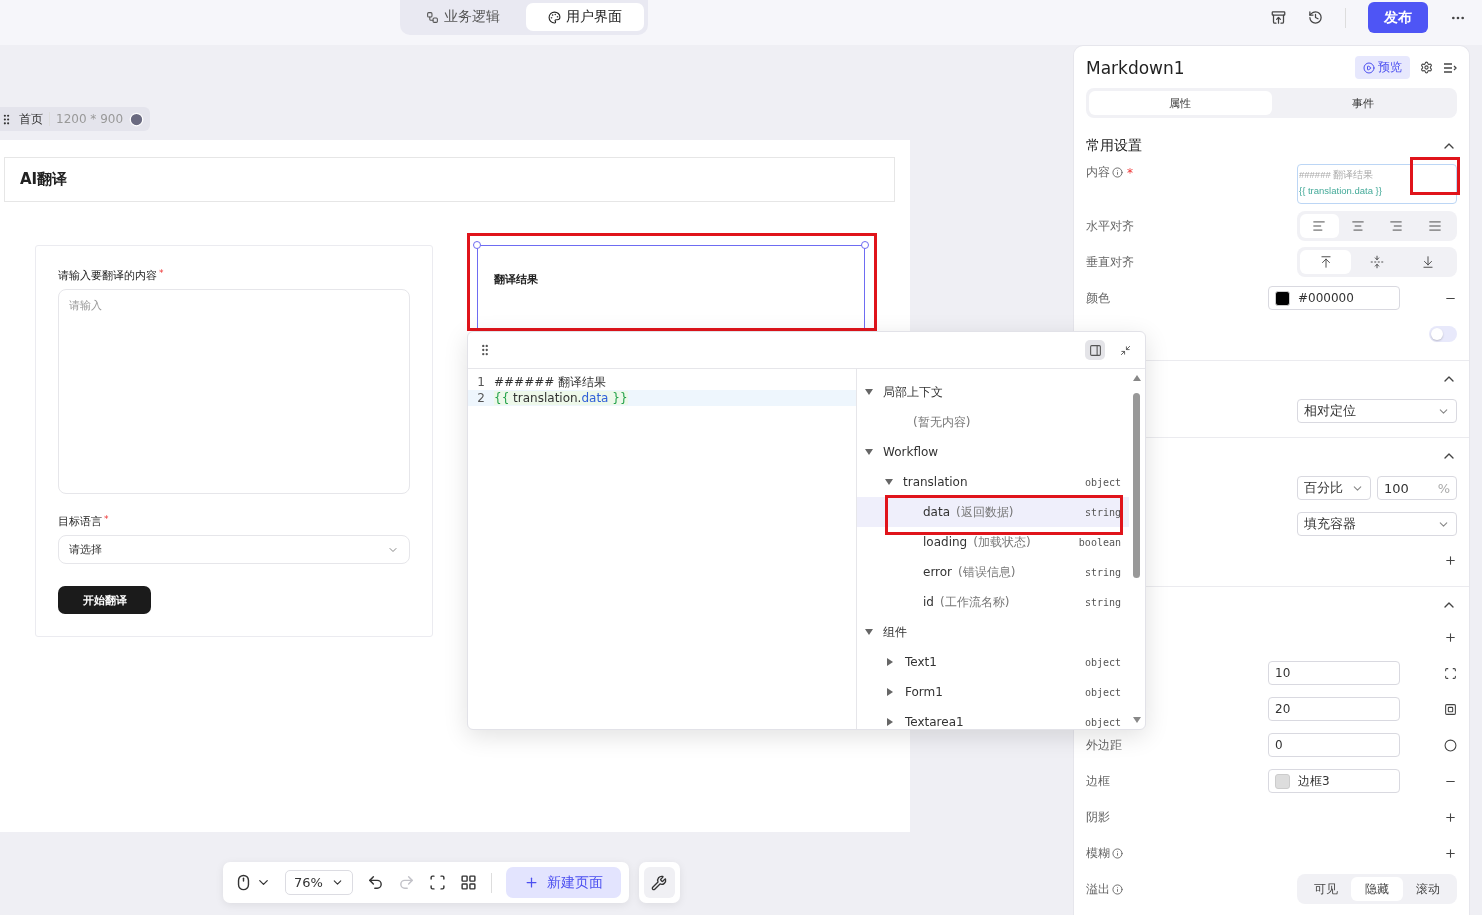 The height and width of the screenshot is (915, 1482). Describe the element at coordinates (554, 17) in the screenshot. I see `palette-icon` at that location.